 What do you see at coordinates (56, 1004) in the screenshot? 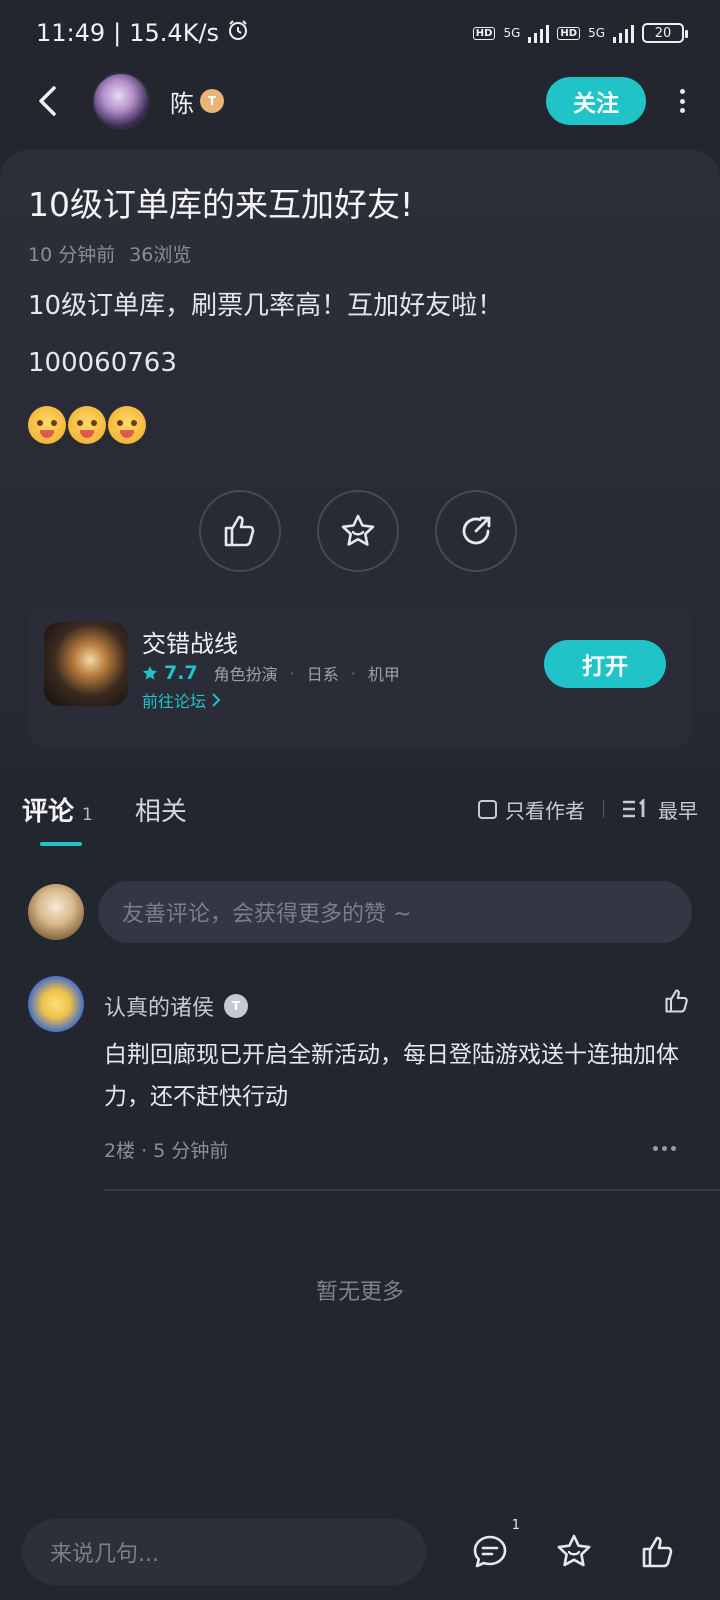
I see `commenter-avatar` at bounding box center [56, 1004].